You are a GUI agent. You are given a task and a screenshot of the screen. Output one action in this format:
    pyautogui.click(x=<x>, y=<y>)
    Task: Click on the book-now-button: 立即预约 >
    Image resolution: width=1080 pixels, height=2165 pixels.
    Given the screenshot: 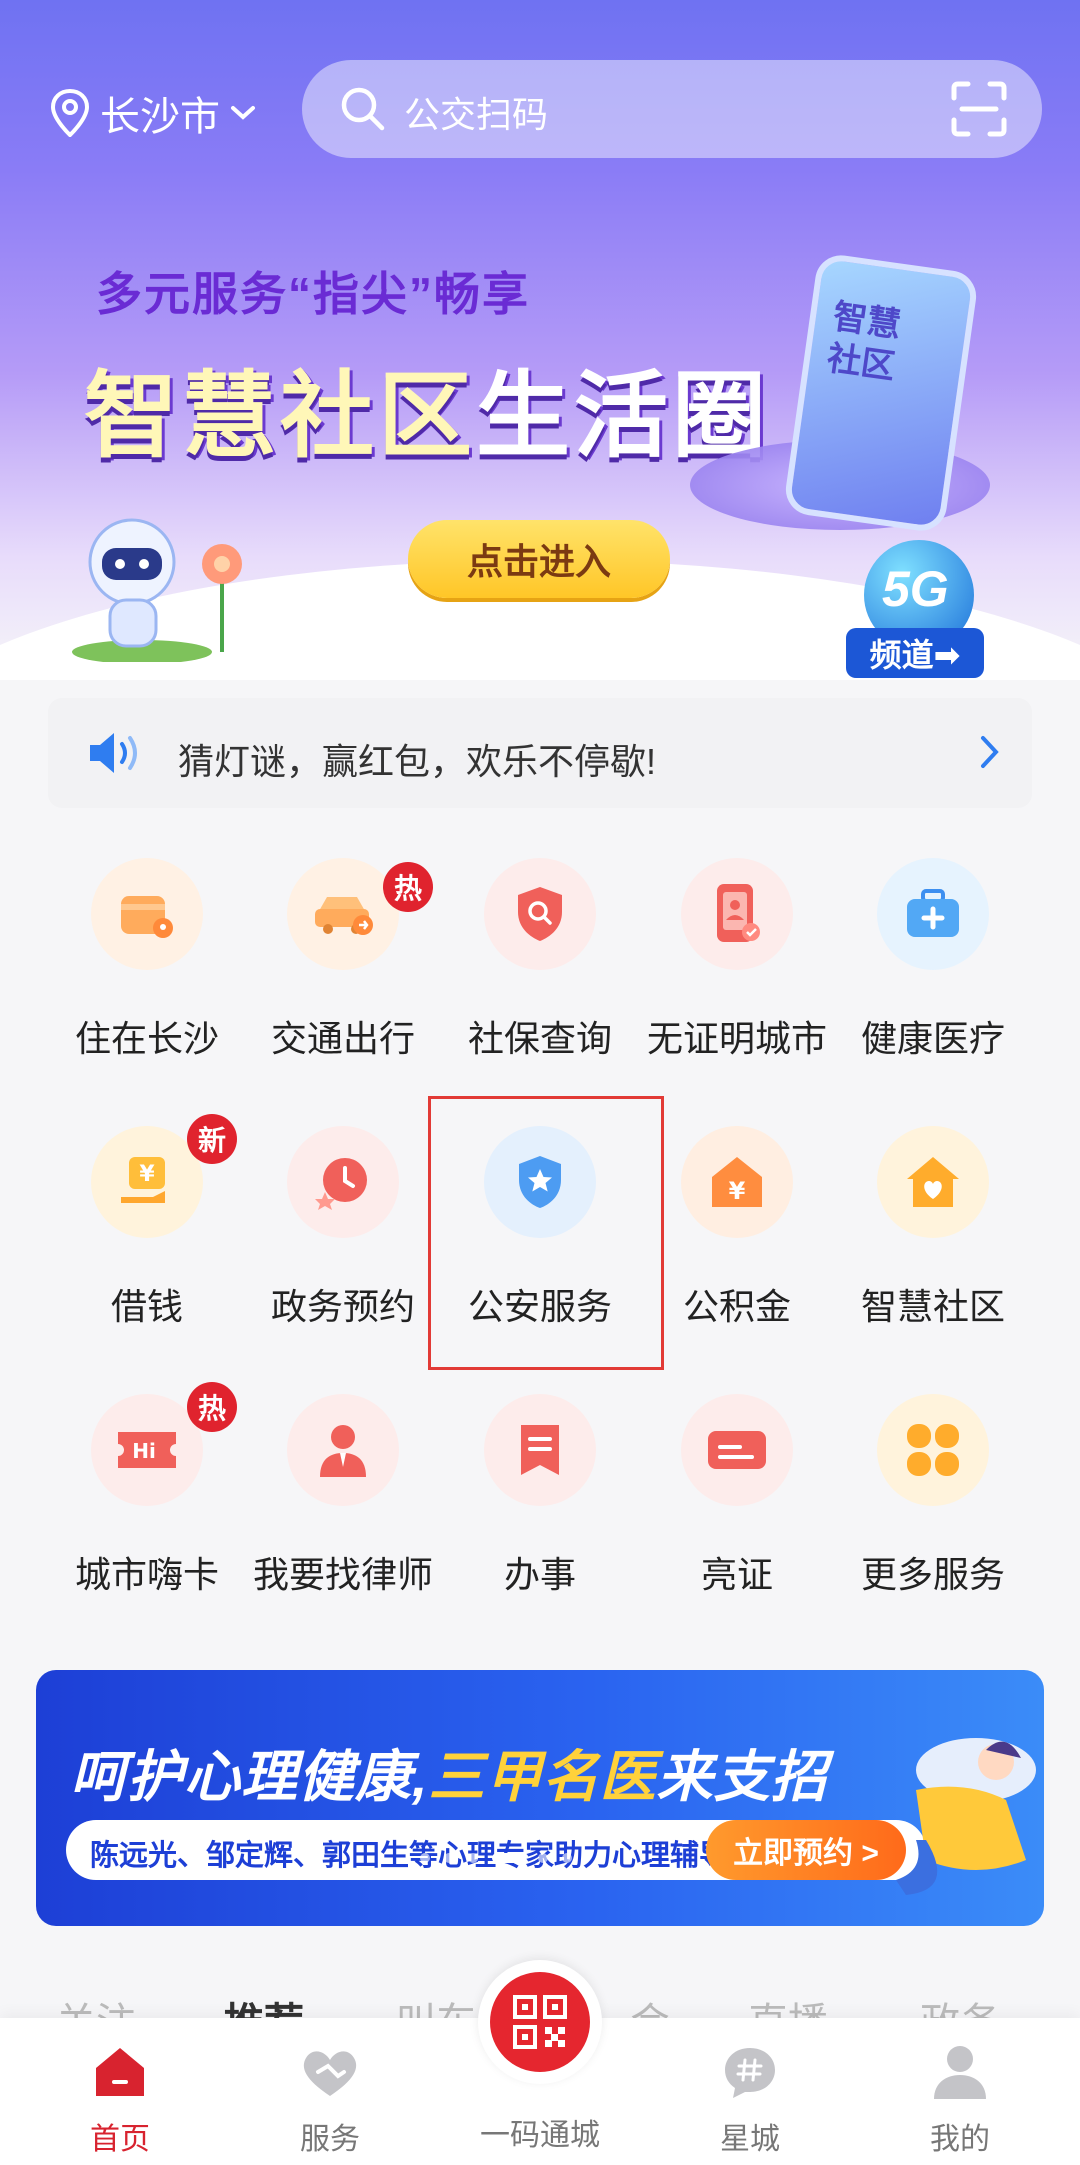 What is the action you would take?
    pyautogui.click(x=806, y=1850)
    